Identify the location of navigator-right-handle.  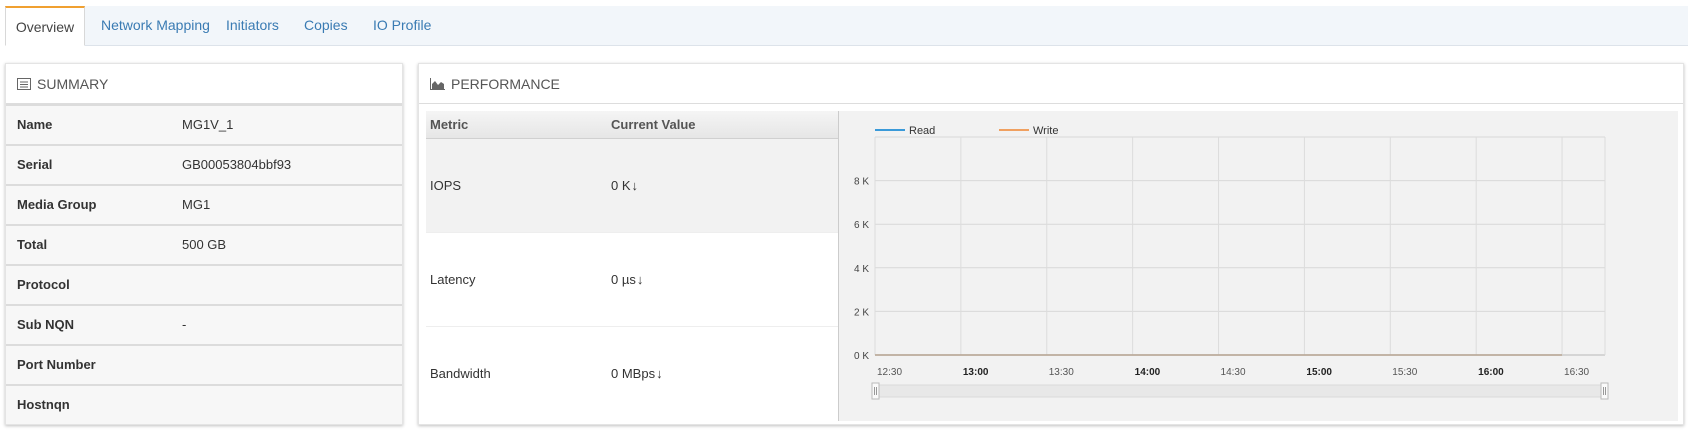
(1604, 391).